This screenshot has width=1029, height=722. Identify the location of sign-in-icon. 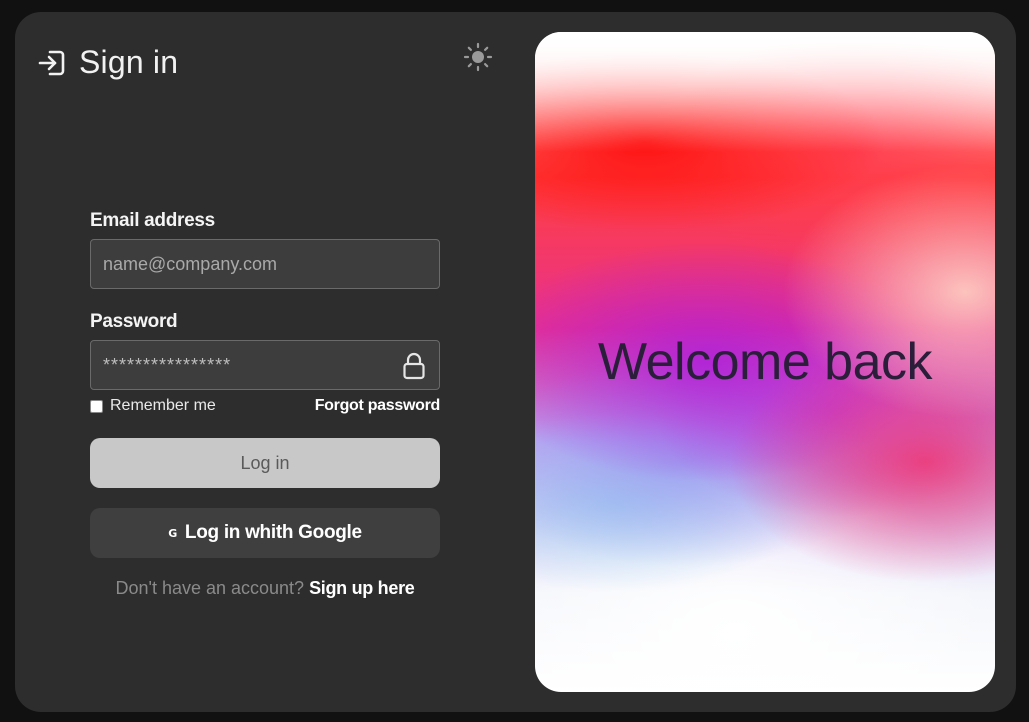
(52, 63).